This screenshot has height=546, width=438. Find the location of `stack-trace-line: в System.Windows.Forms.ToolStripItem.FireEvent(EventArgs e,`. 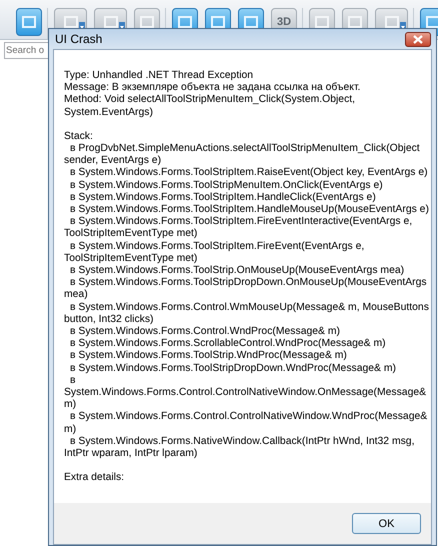

stack-trace-line: в System.Windows.Forms.ToolStripItem.FireEvent(EventArgs e, is located at coordinates (217, 246).